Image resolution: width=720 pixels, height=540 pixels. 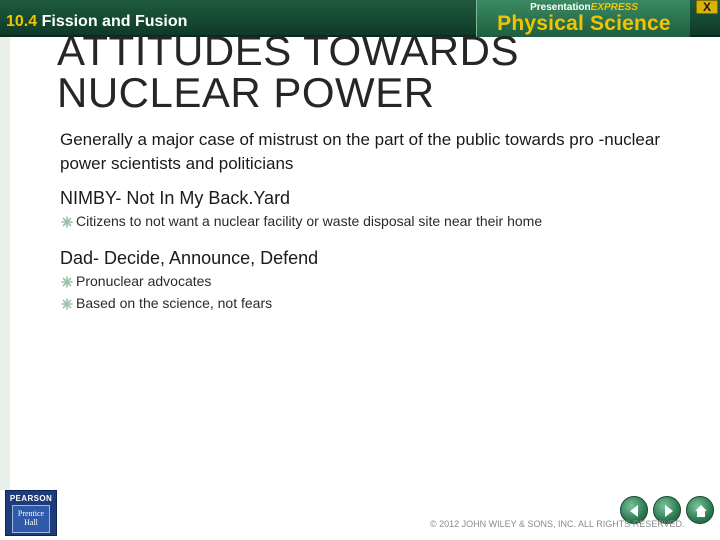 What do you see at coordinates (669, 511) in the screenshot?
I see `right-arrow-icon` at bounding box center [669, 511].